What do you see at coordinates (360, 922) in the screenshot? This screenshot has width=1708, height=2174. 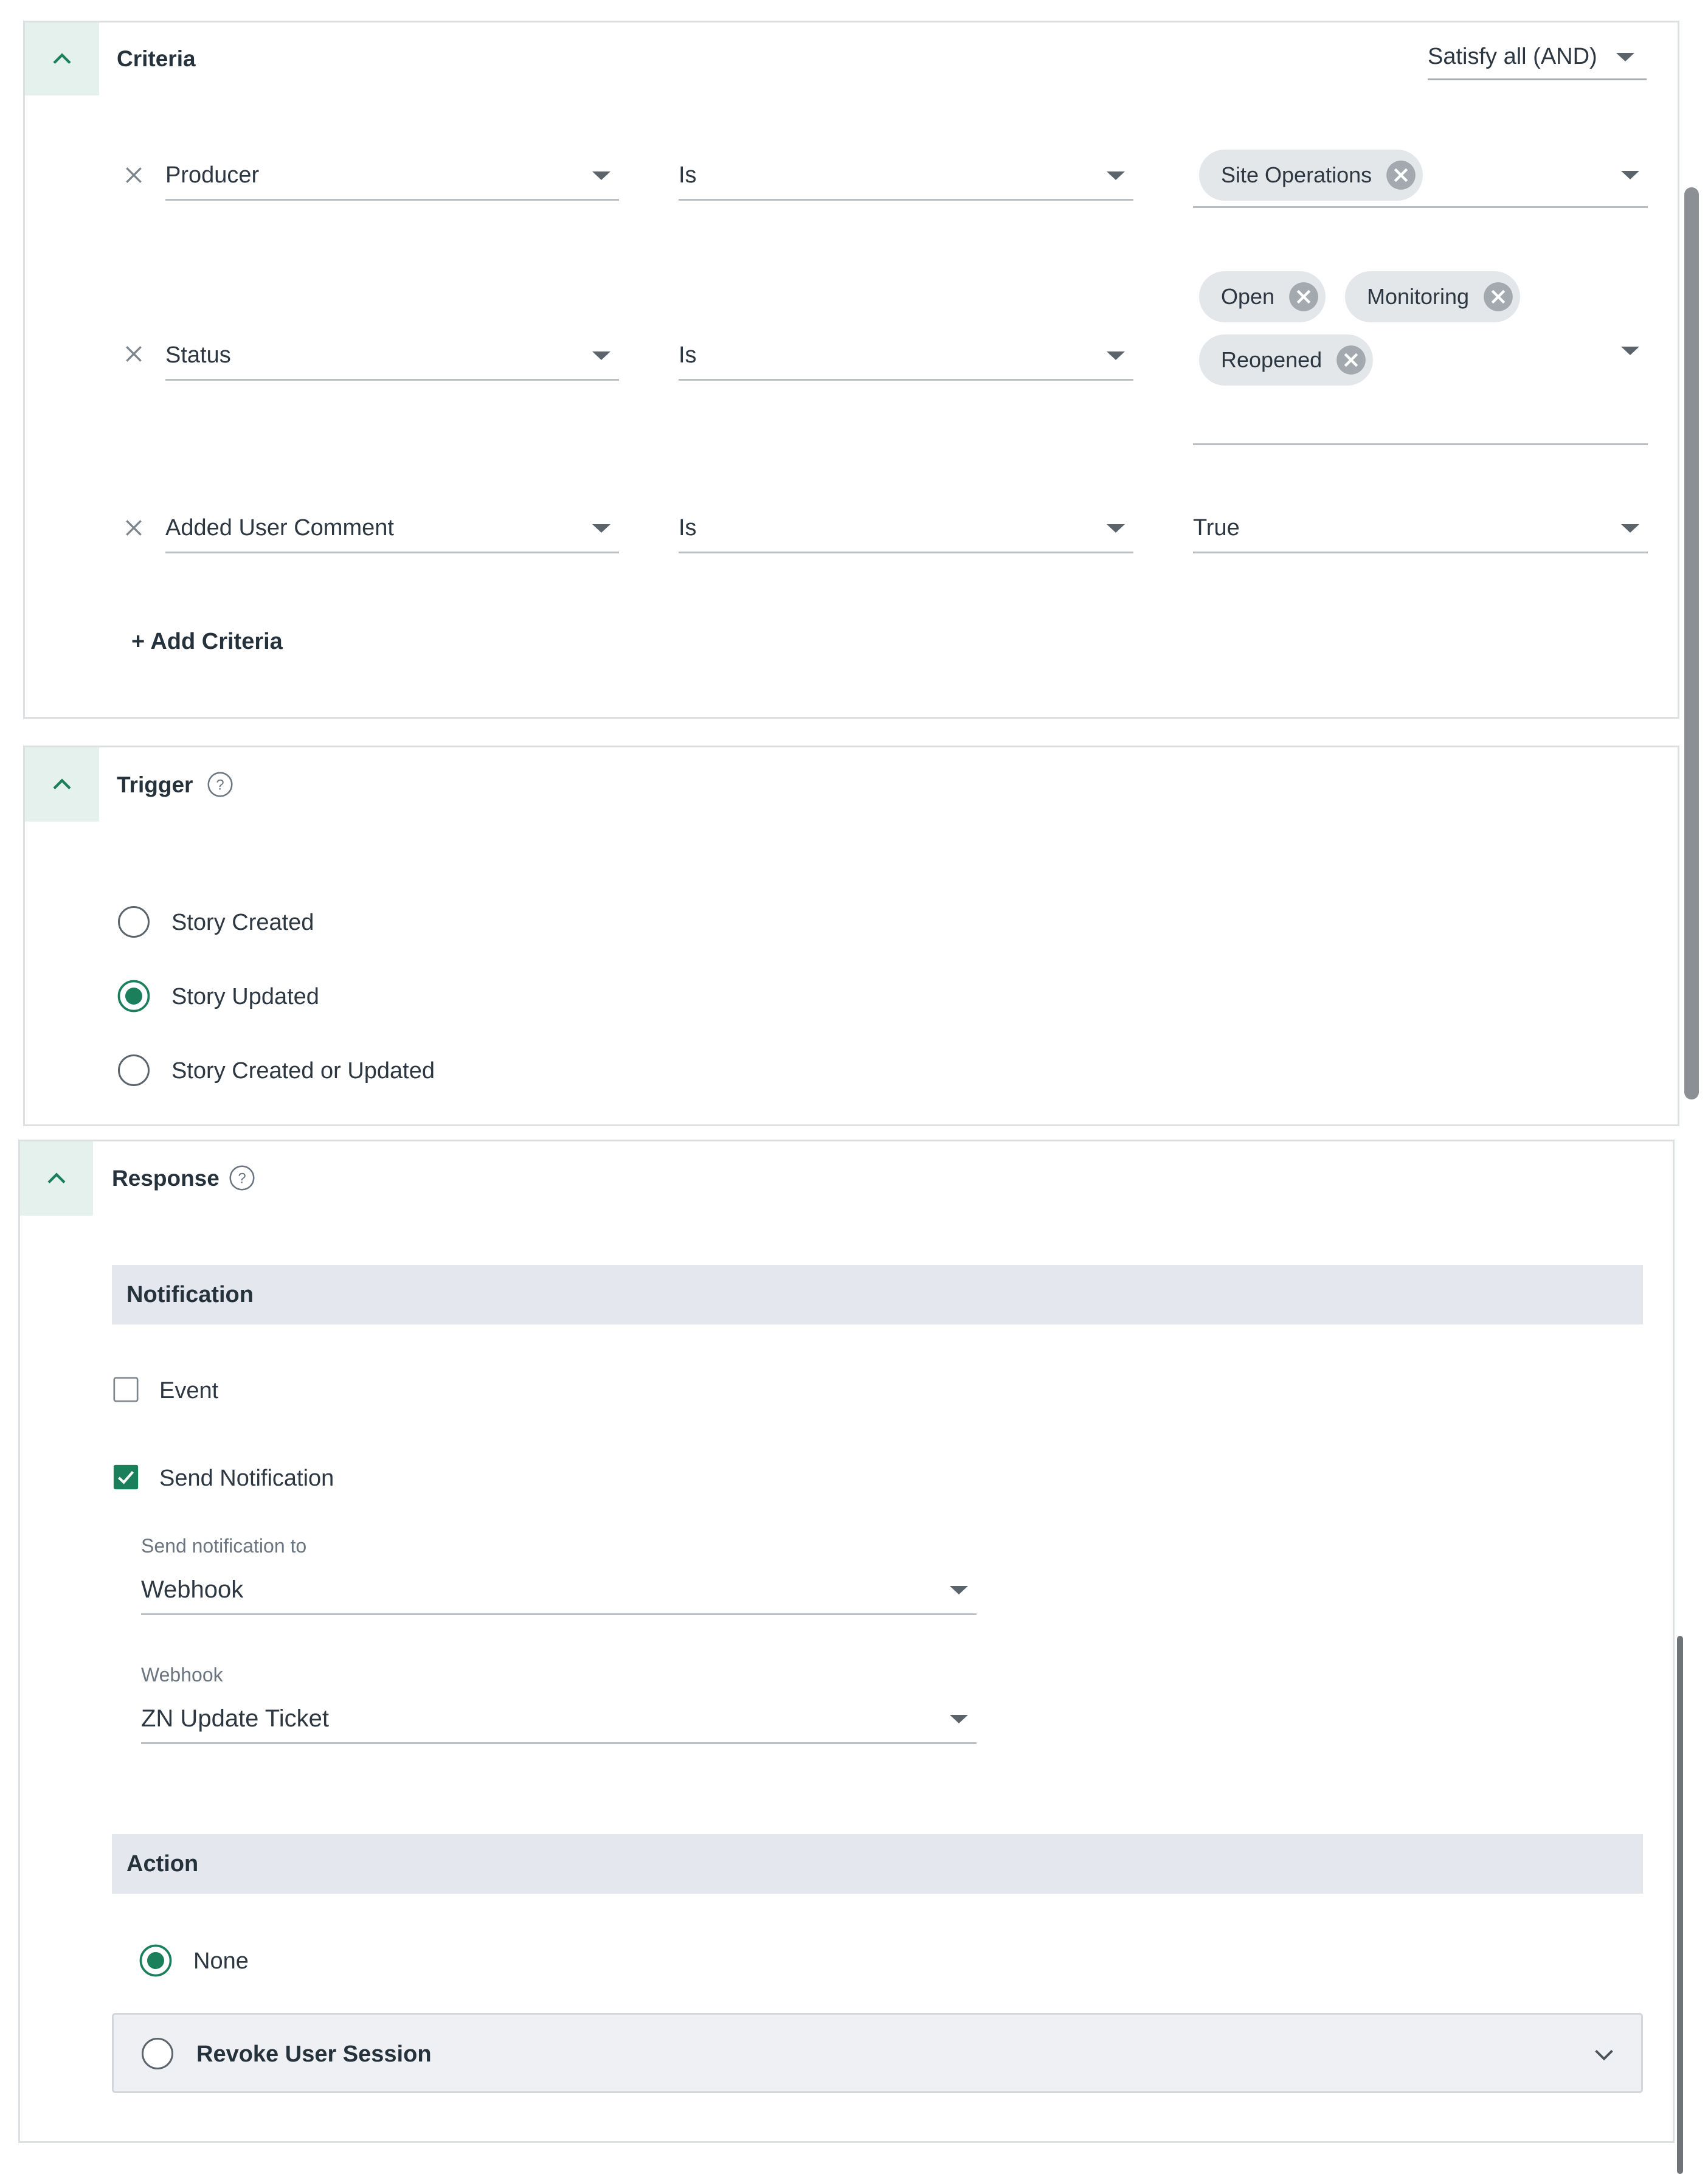 I see `trigger-option-story-created: Story Created` at bounding box center [360, 922].